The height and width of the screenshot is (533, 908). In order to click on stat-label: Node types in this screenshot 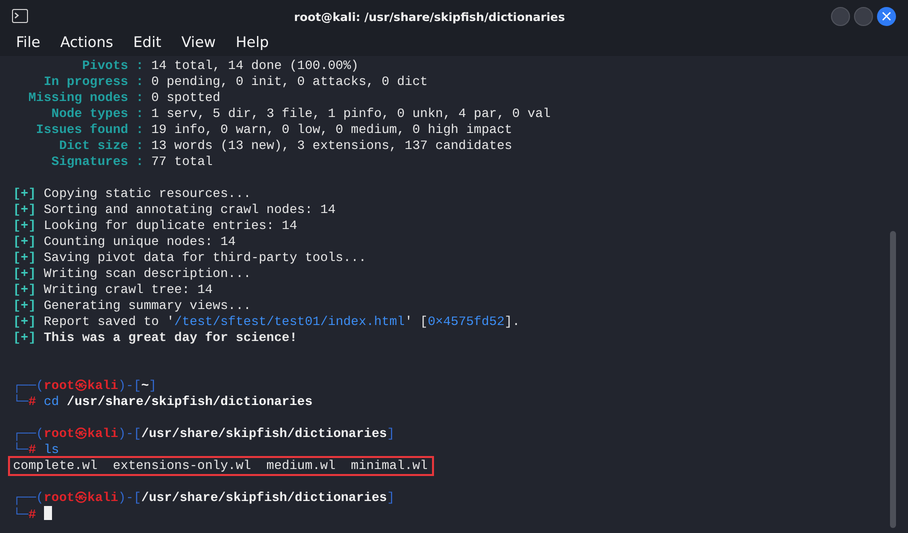, I will do `click(89, 114)`.